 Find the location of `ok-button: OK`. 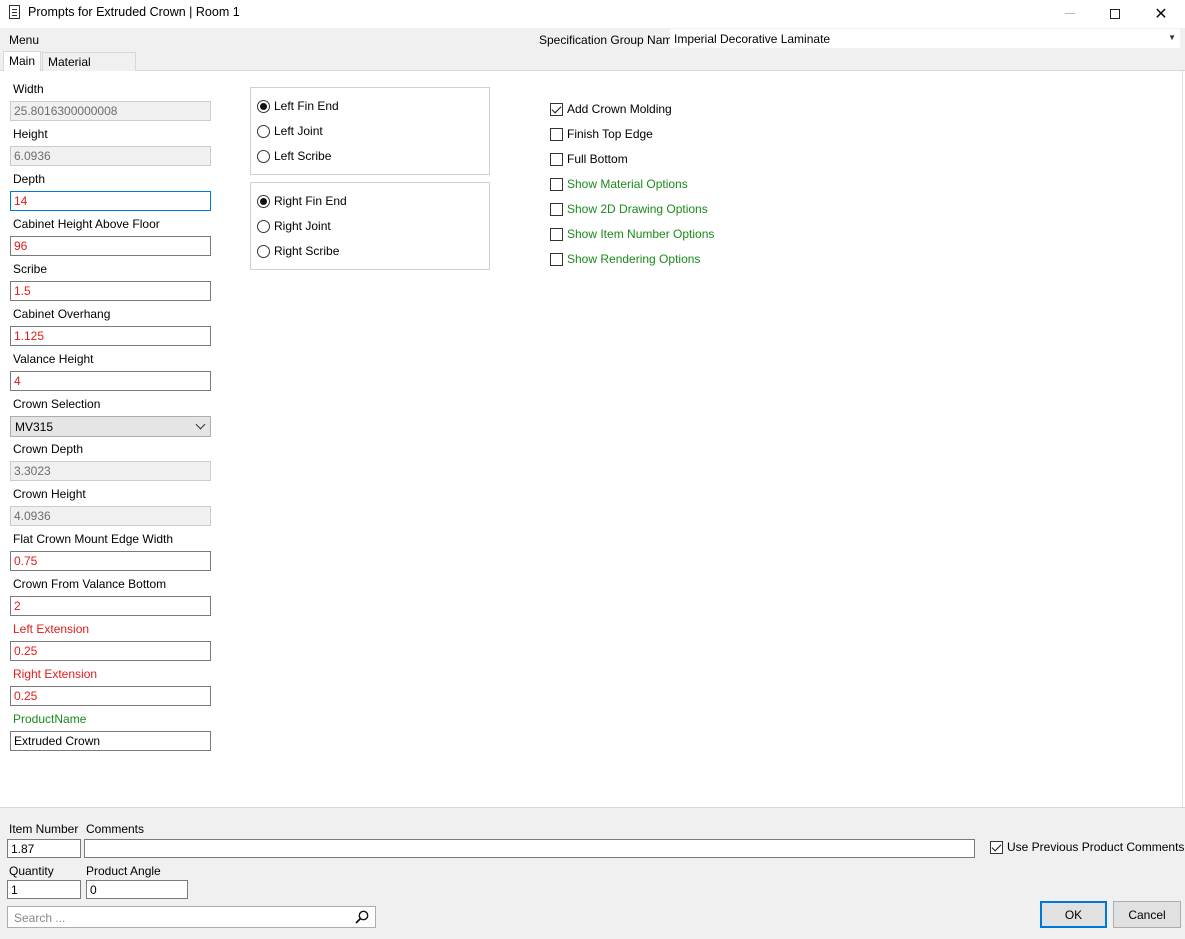

ok-button: OK is located at coordinates (1073, 914).